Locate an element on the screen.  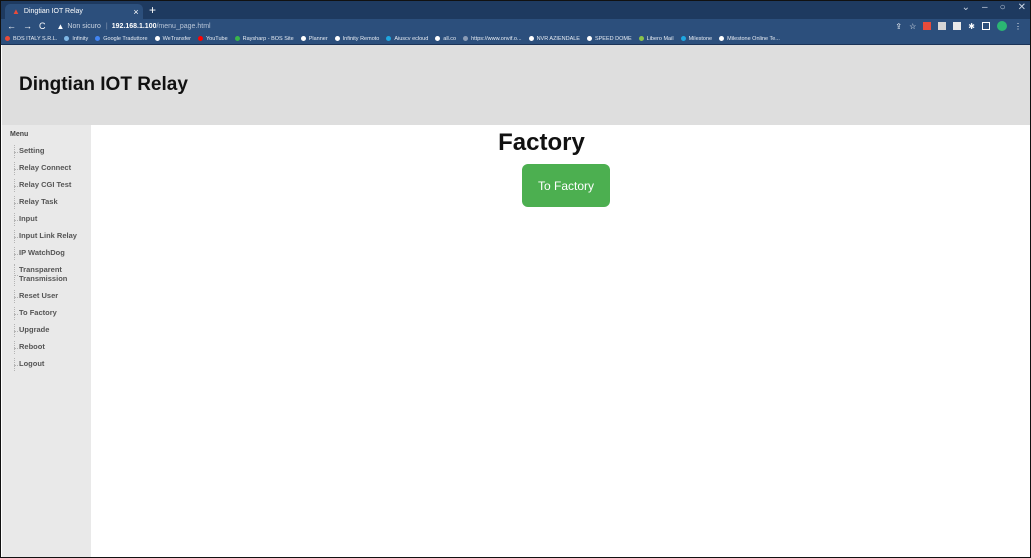
bookmark-item: SPEED DOME is located at coordinates (609, 38).